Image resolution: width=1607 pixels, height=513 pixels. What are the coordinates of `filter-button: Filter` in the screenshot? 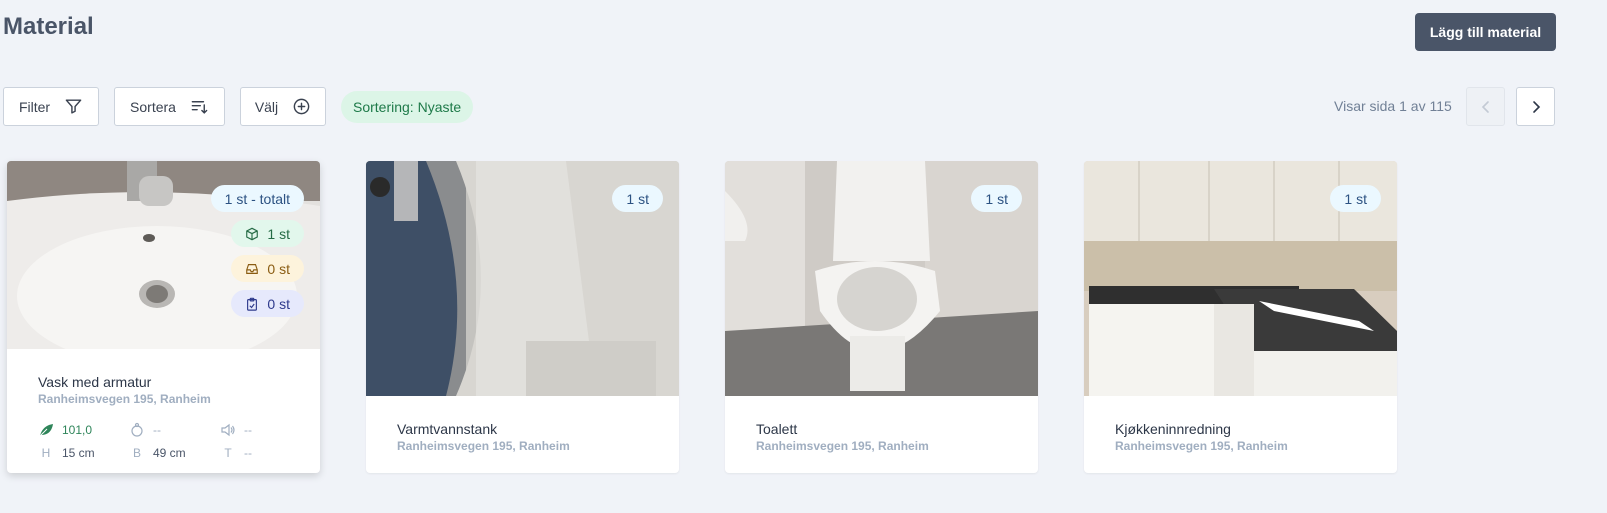 It's located at (51, 106).